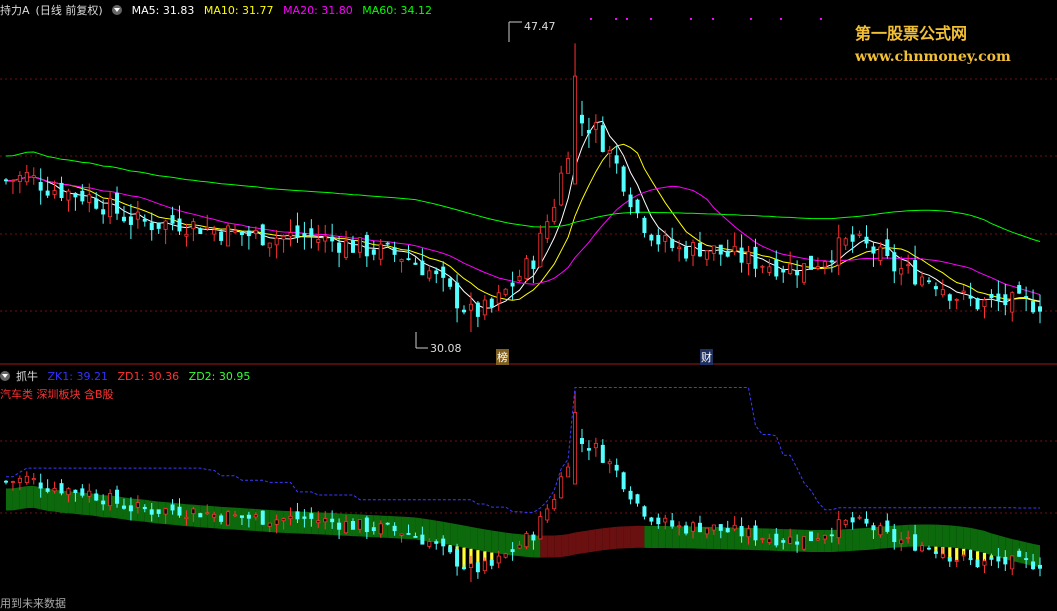 The width and height of the screenshot is (1057, 611). Describe the element at coordinates (5, 376) in the screenshot. I see `indicator-dropdown-icon` at that location.